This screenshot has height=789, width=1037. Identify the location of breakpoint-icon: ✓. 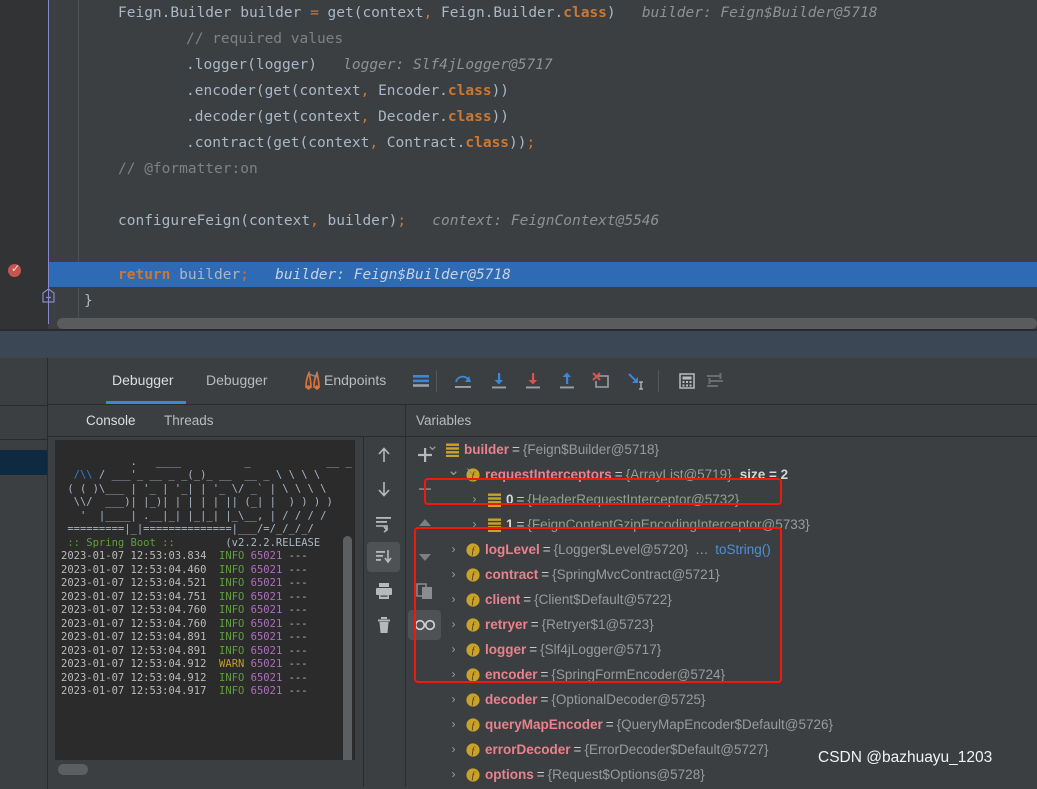
(14, 270).